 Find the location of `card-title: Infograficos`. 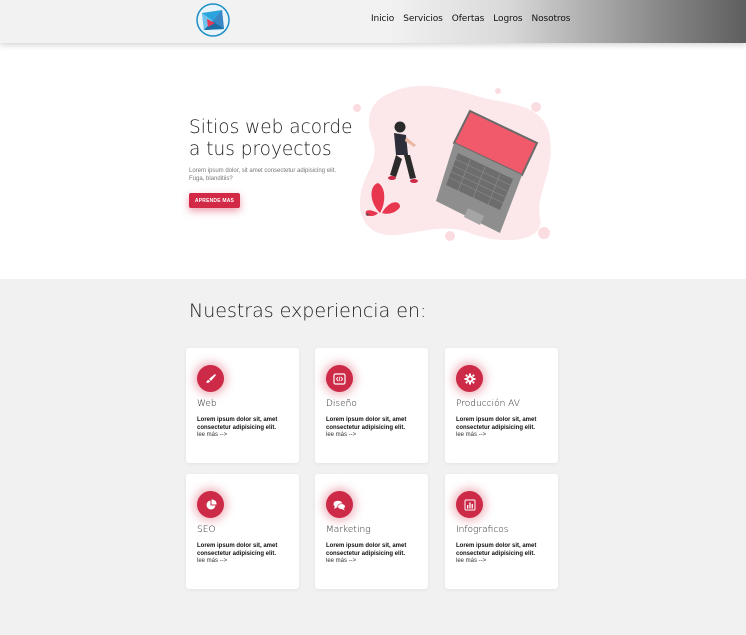

card-title: Infograficos is located at coordinates (482, 530).